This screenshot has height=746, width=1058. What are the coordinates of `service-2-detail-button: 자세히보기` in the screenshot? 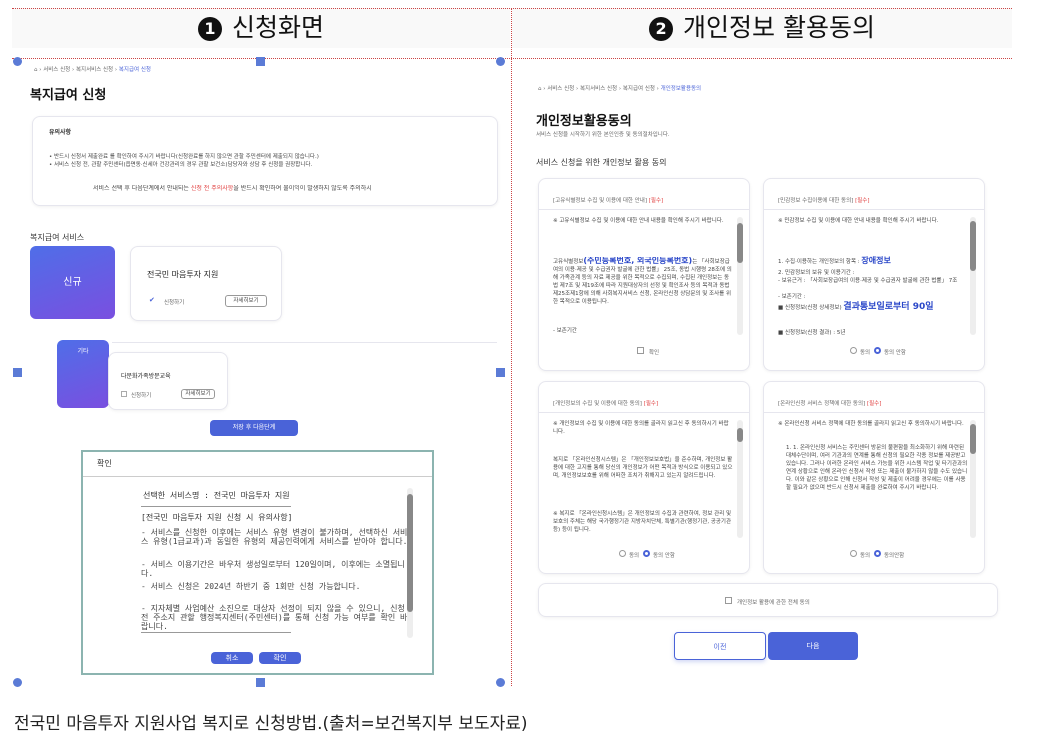 It's located at (198, 394).